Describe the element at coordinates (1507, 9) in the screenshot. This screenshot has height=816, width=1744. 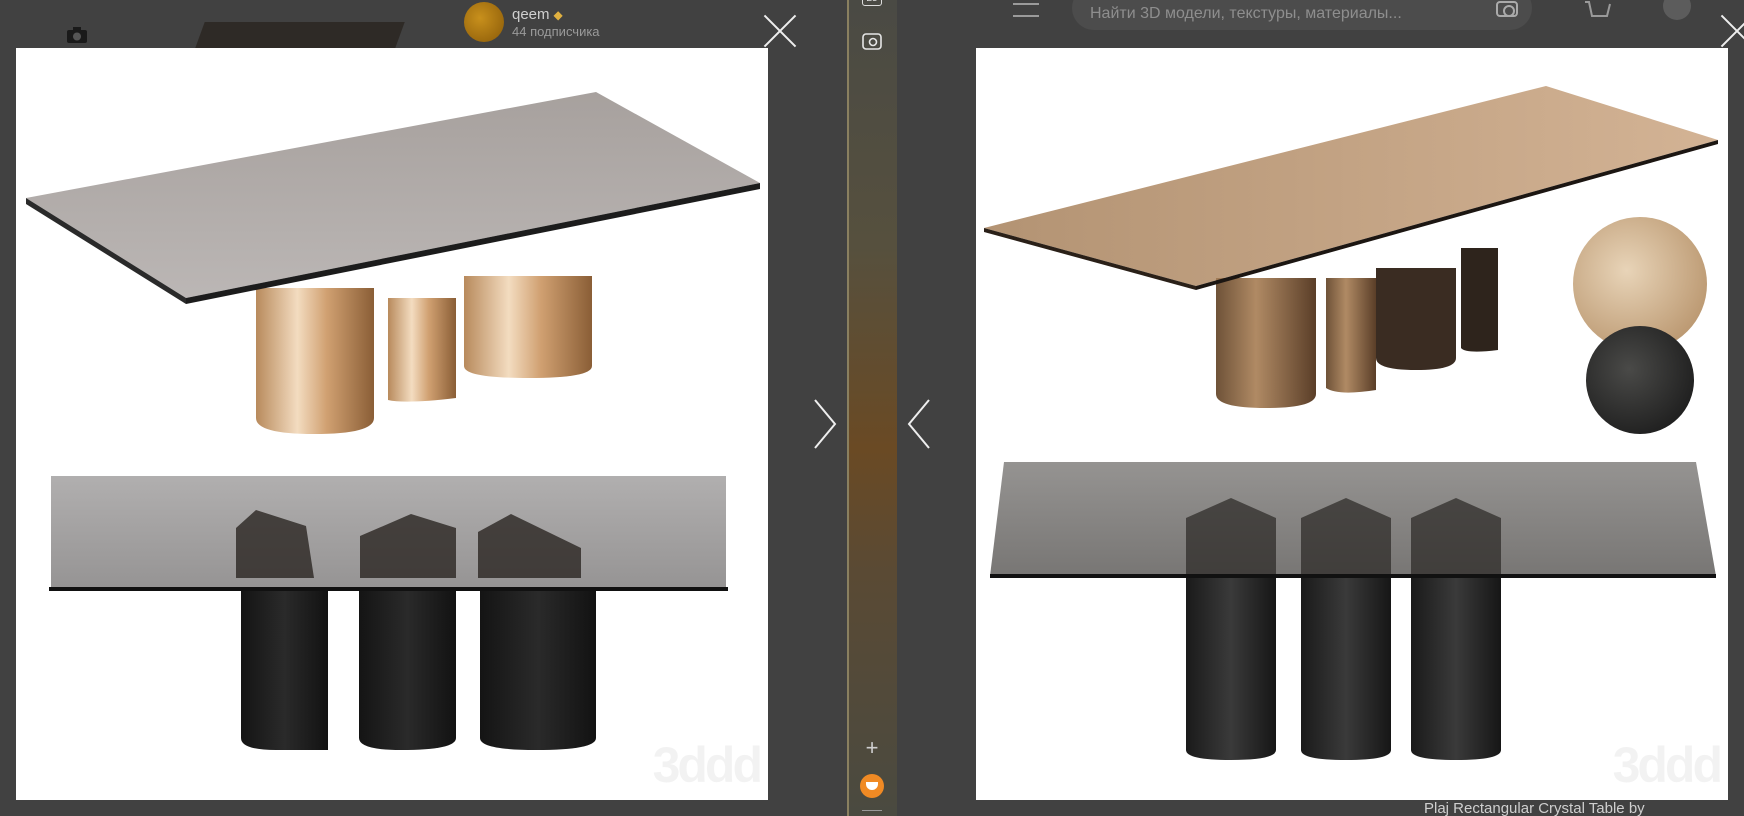
I see `camera-search-icon` at that location.